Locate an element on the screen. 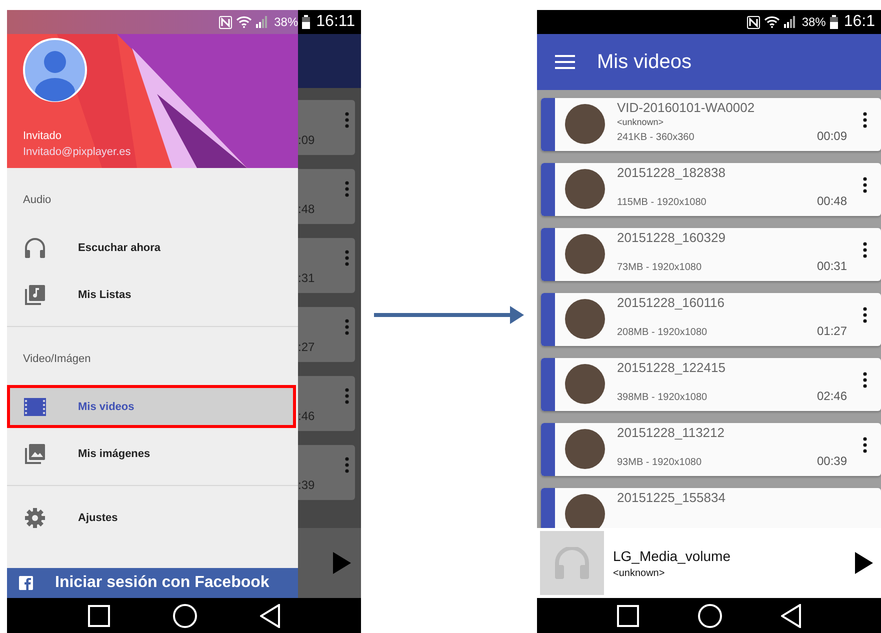  film-icon is located at coordinates (35, 407).